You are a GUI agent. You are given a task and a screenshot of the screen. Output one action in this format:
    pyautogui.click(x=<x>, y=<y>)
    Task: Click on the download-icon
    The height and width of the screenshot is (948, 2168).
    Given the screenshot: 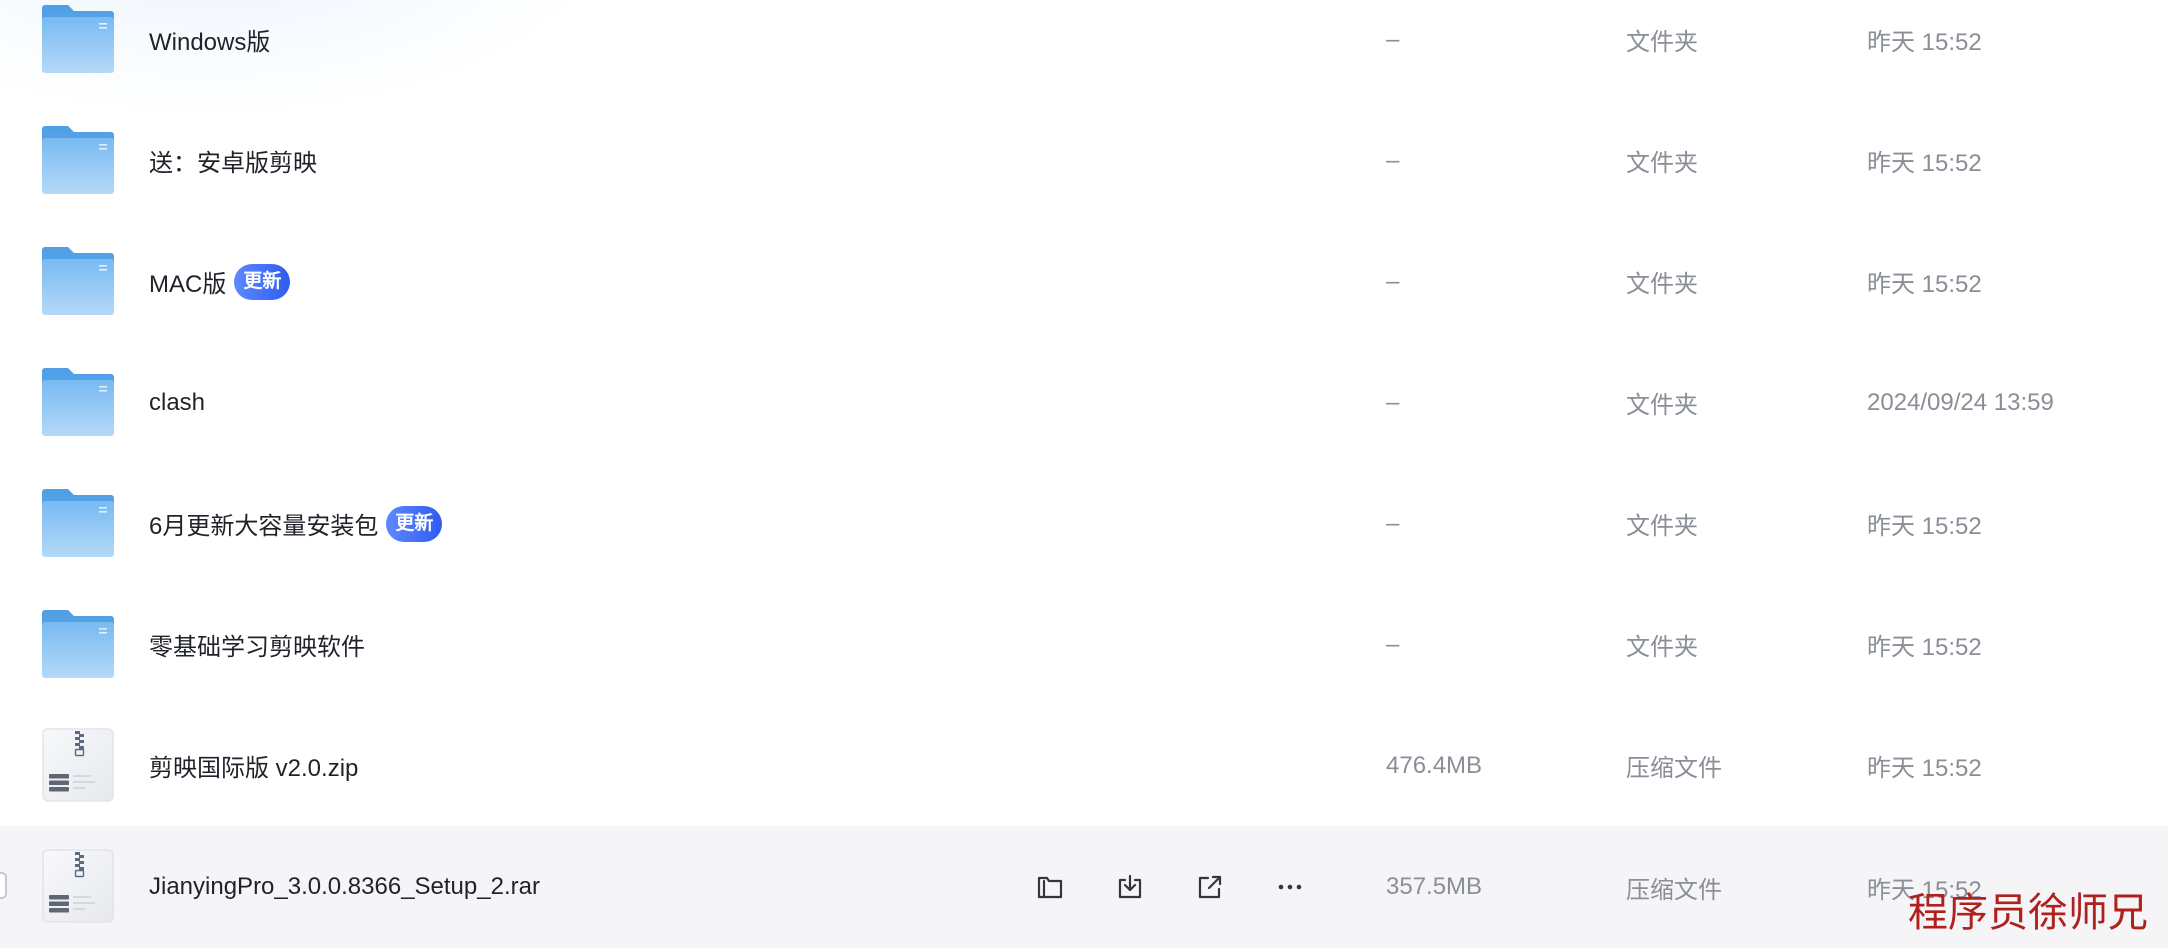 What is the action you would take?
    pyautogui.click(x=1130, y=886)
    